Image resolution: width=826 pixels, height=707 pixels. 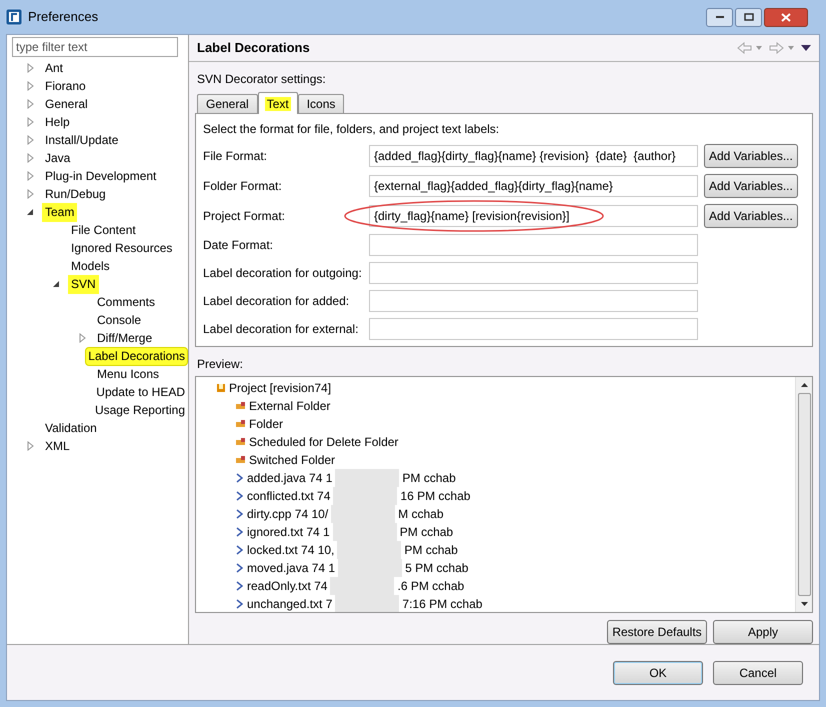 I want to click on tree-item: Validation, so click(x=71, y=428).